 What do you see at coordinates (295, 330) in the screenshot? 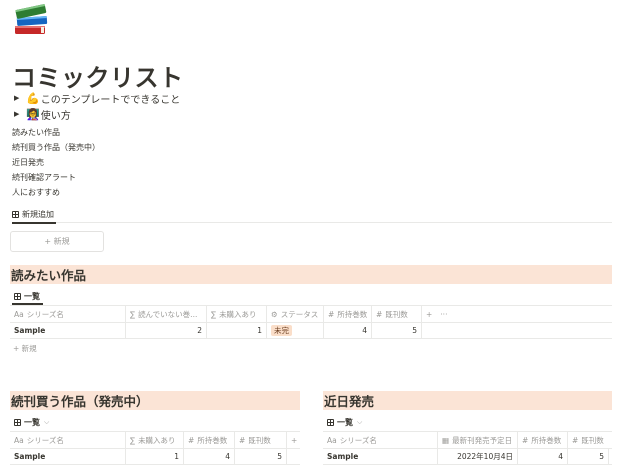
I see `status-cell: 未完` at bounding box center [295, 330].